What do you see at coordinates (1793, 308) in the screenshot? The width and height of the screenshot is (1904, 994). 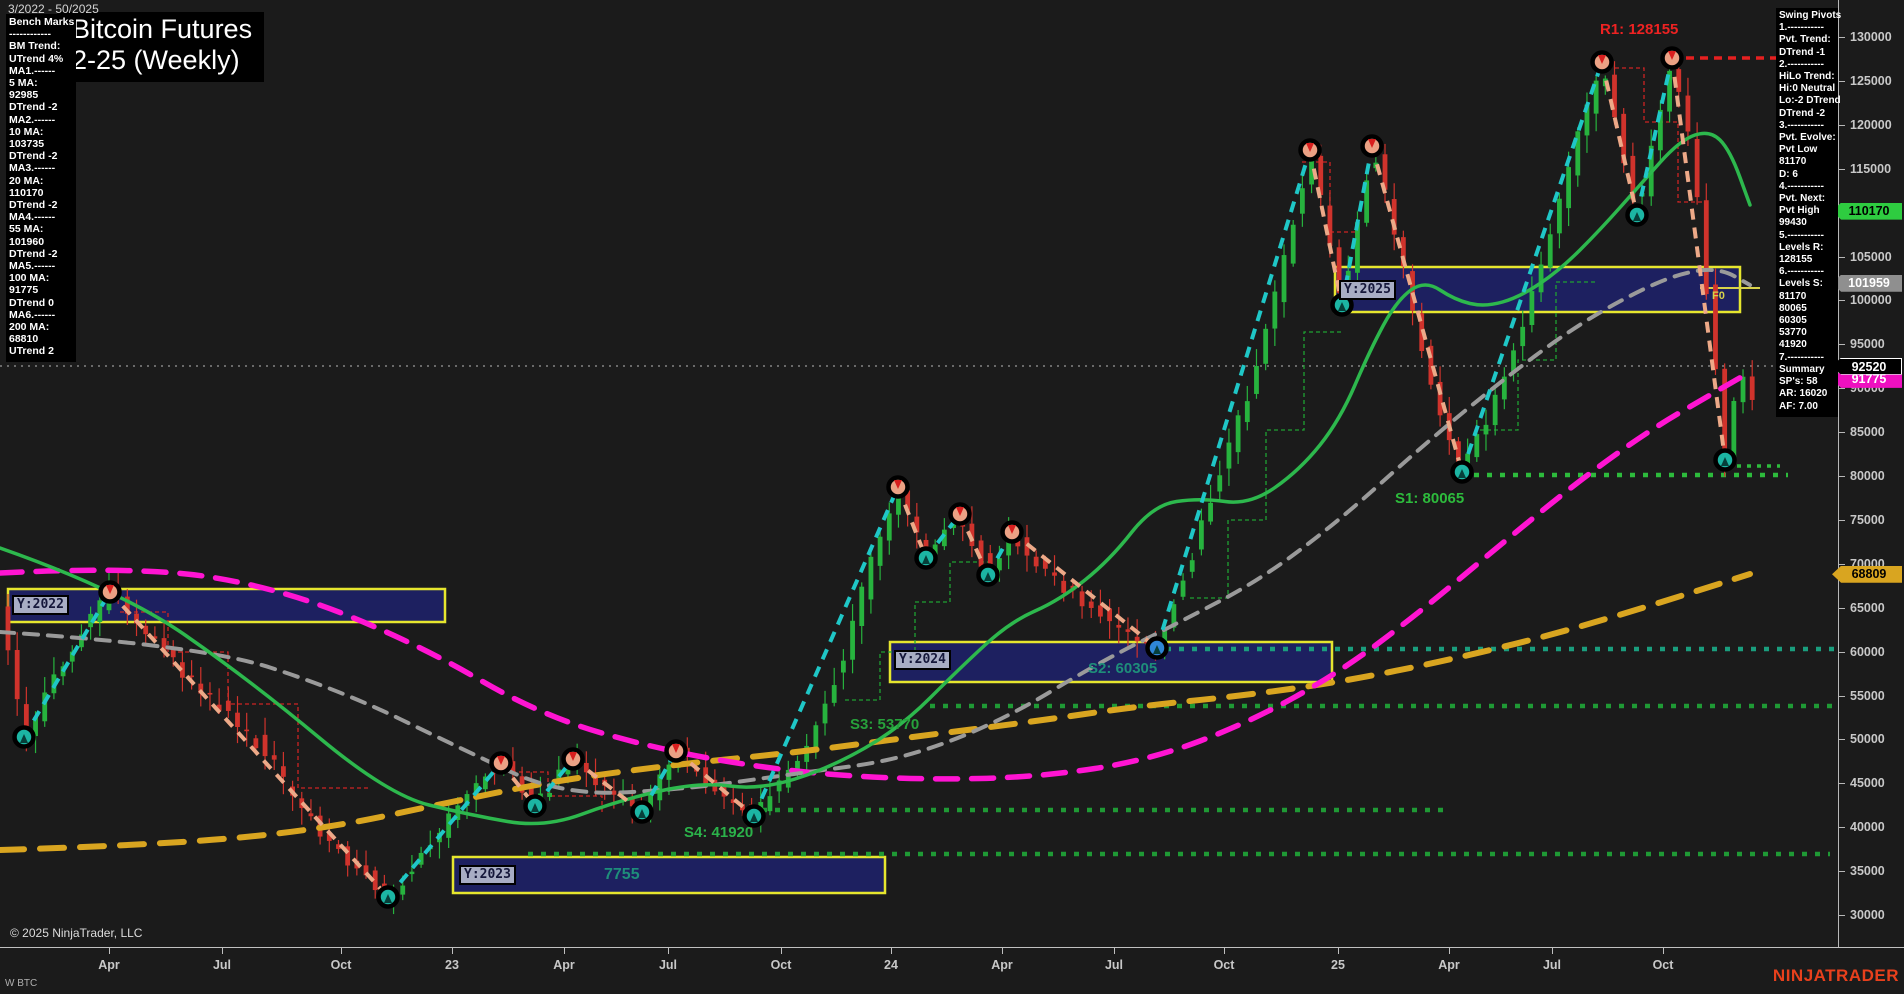 I see `panel-line: 80065` at bounding box center [1793, 308].